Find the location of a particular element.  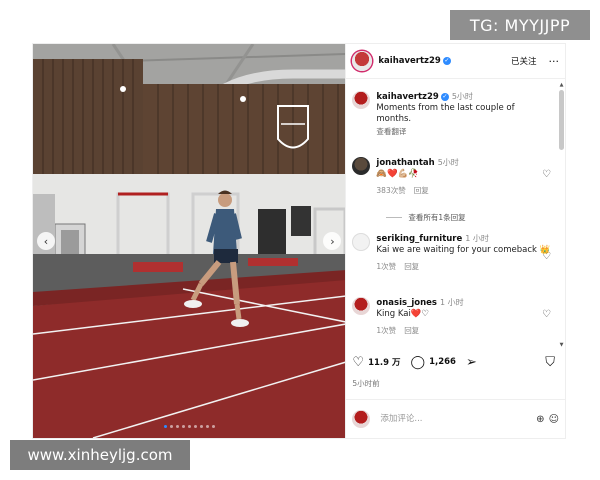

post-header: kaihavertz29 ✓ 已关注 ··· is located at coordinates (455, 61).